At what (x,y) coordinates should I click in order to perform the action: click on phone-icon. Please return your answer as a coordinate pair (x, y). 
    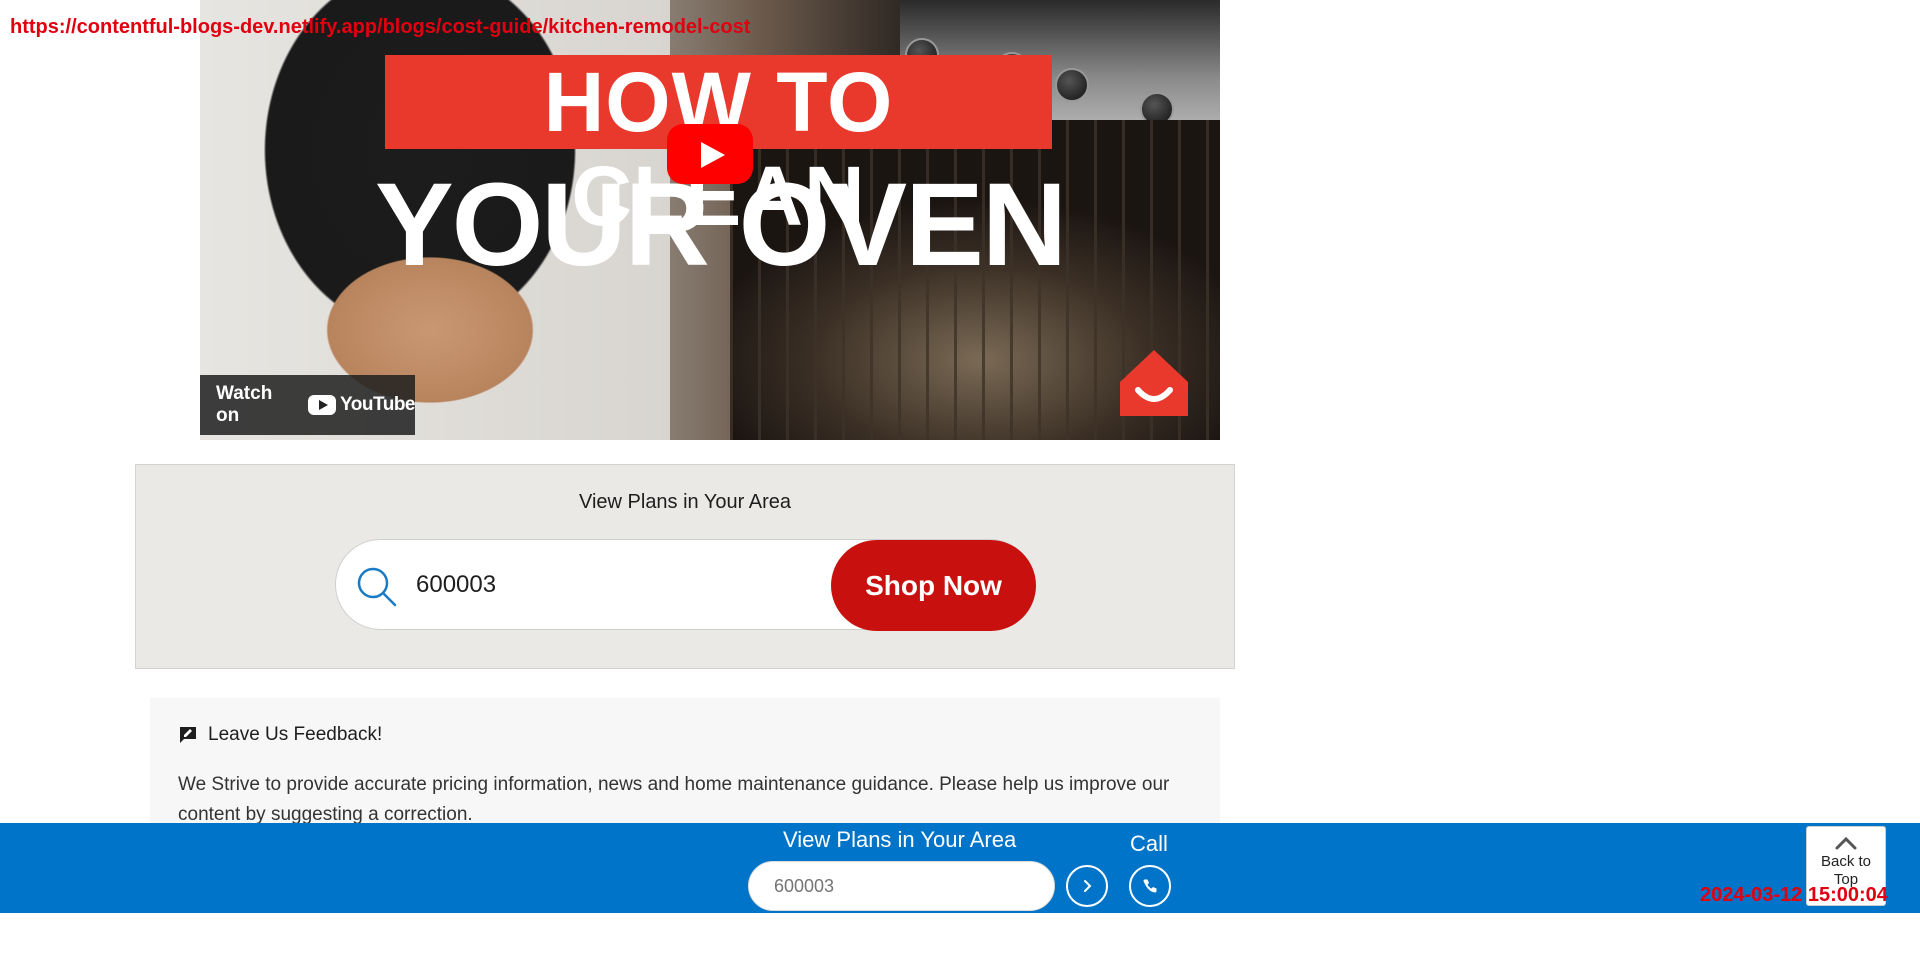
    Looking at the image, I should click on (1150, 886).